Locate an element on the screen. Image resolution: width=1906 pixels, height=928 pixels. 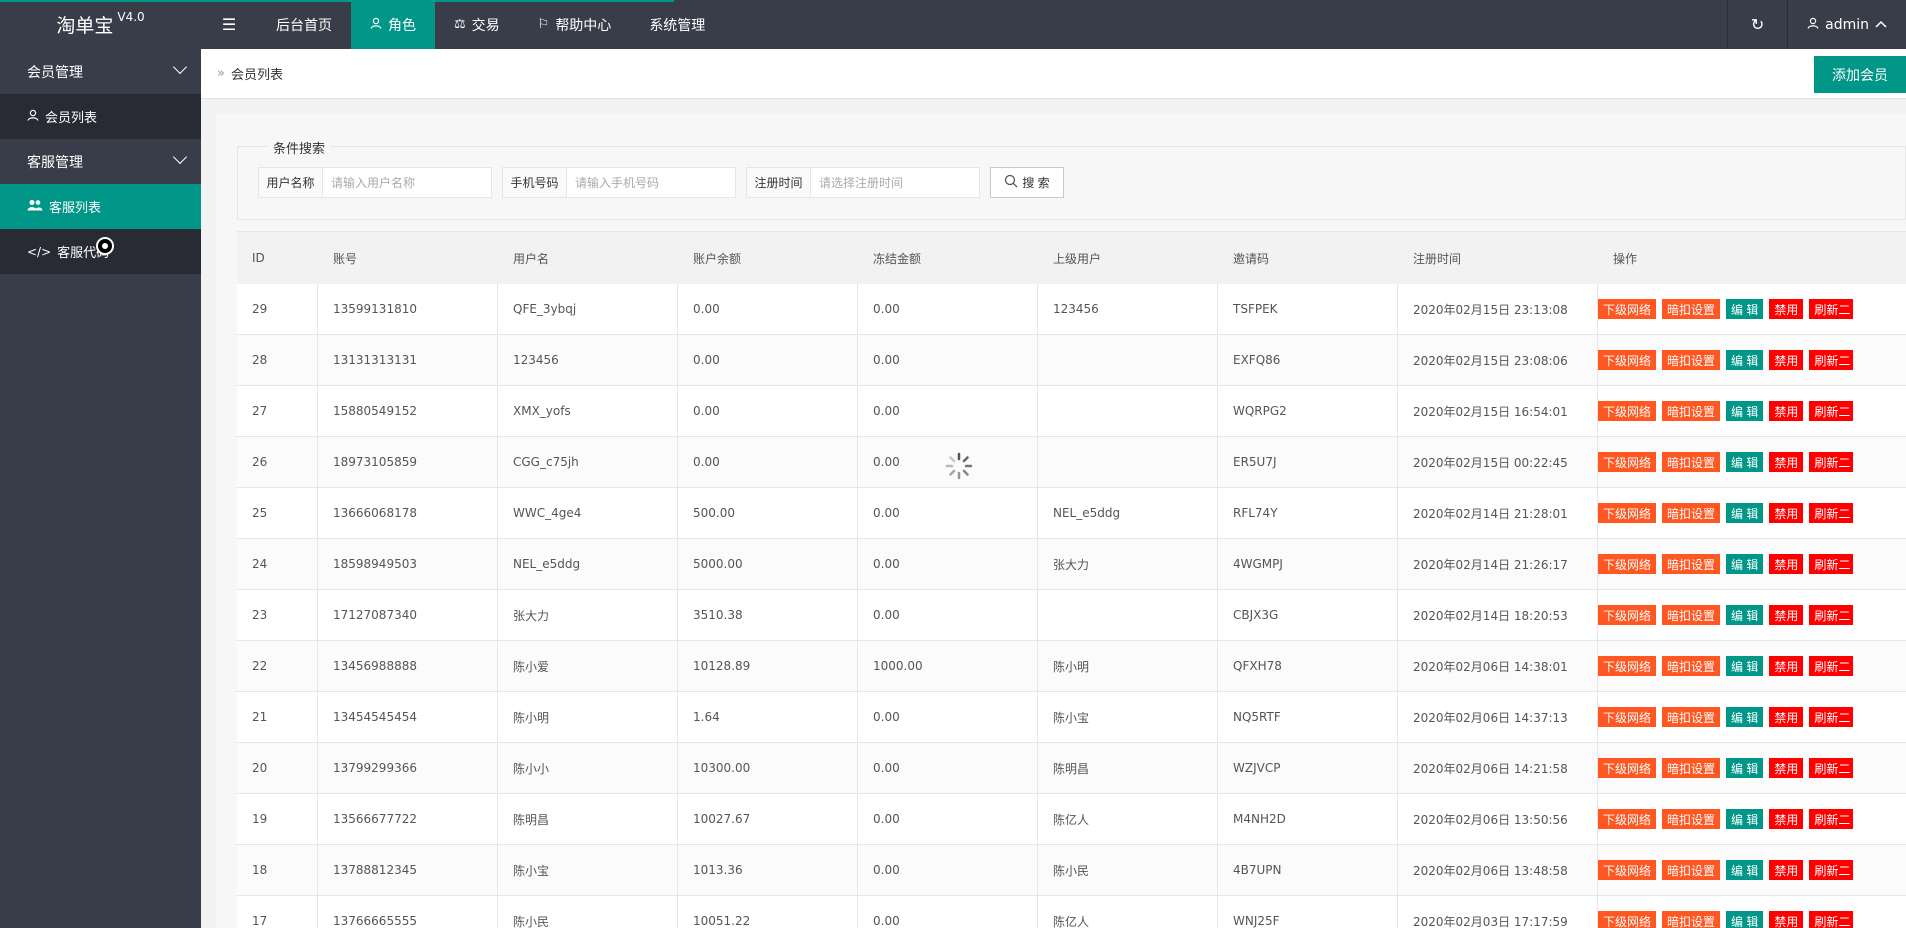
nav-help: ⚐ 帮助中心 is located at coordinates (575, 24).